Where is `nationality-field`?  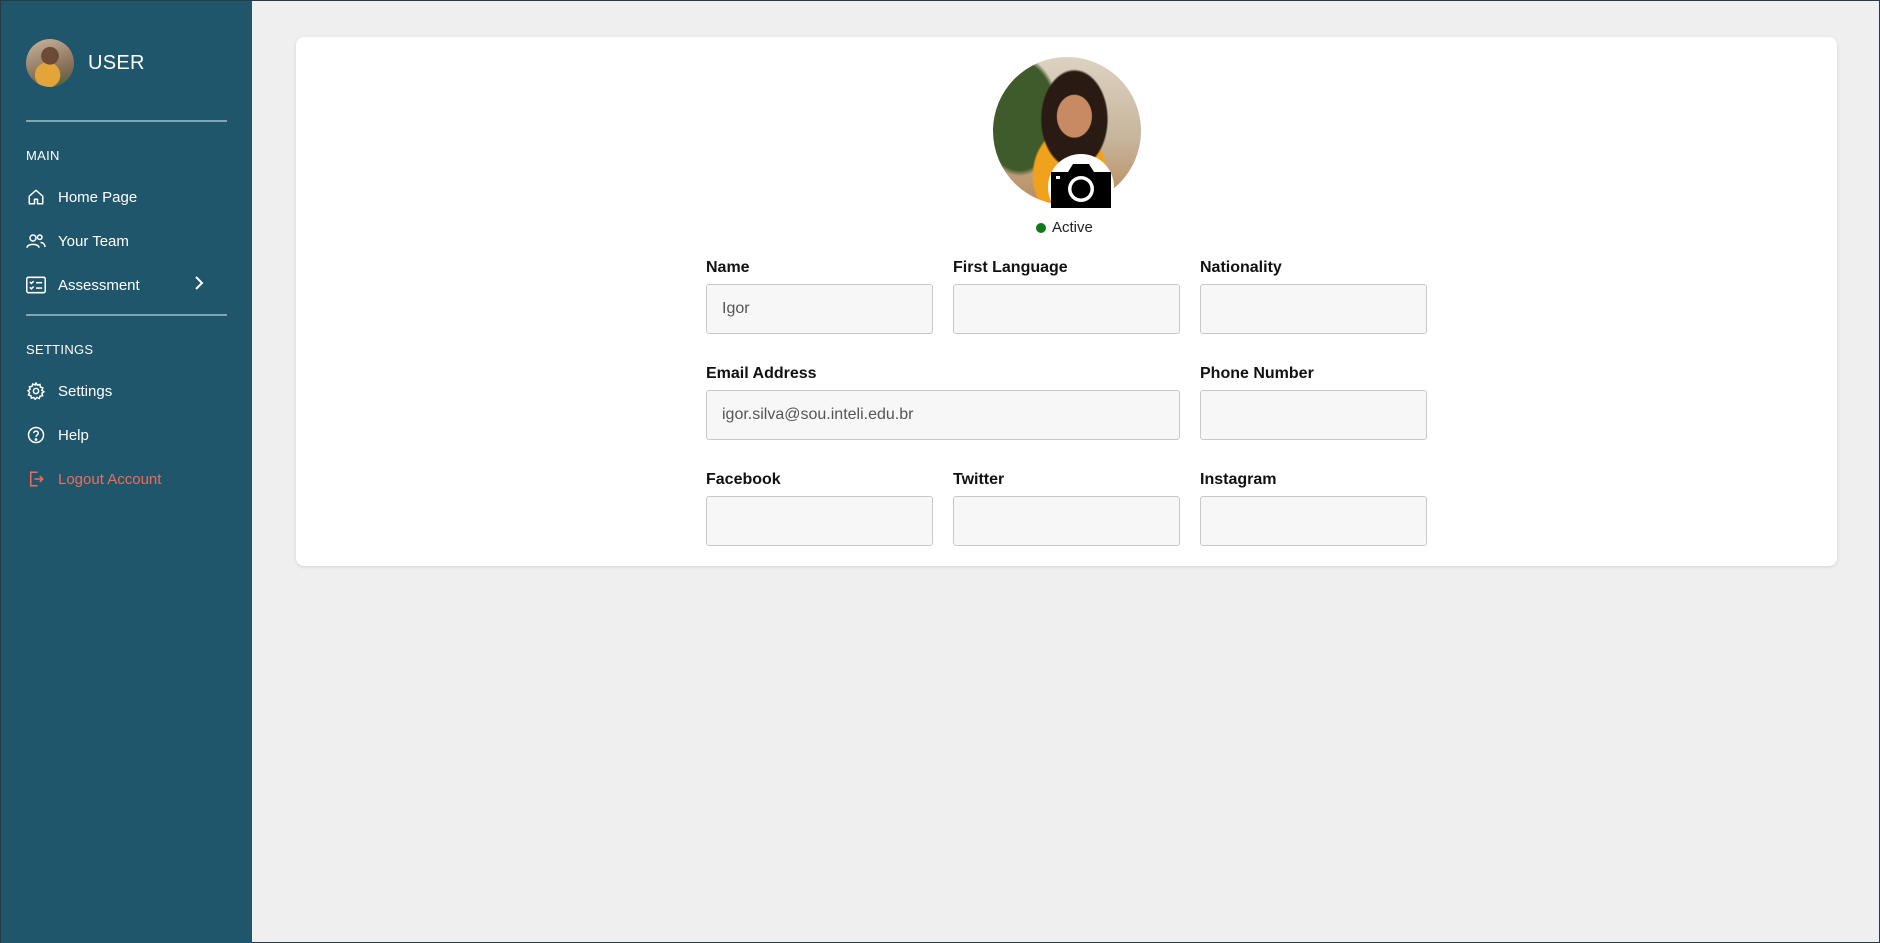
nationality-field is located at coordinates (1313, 309).